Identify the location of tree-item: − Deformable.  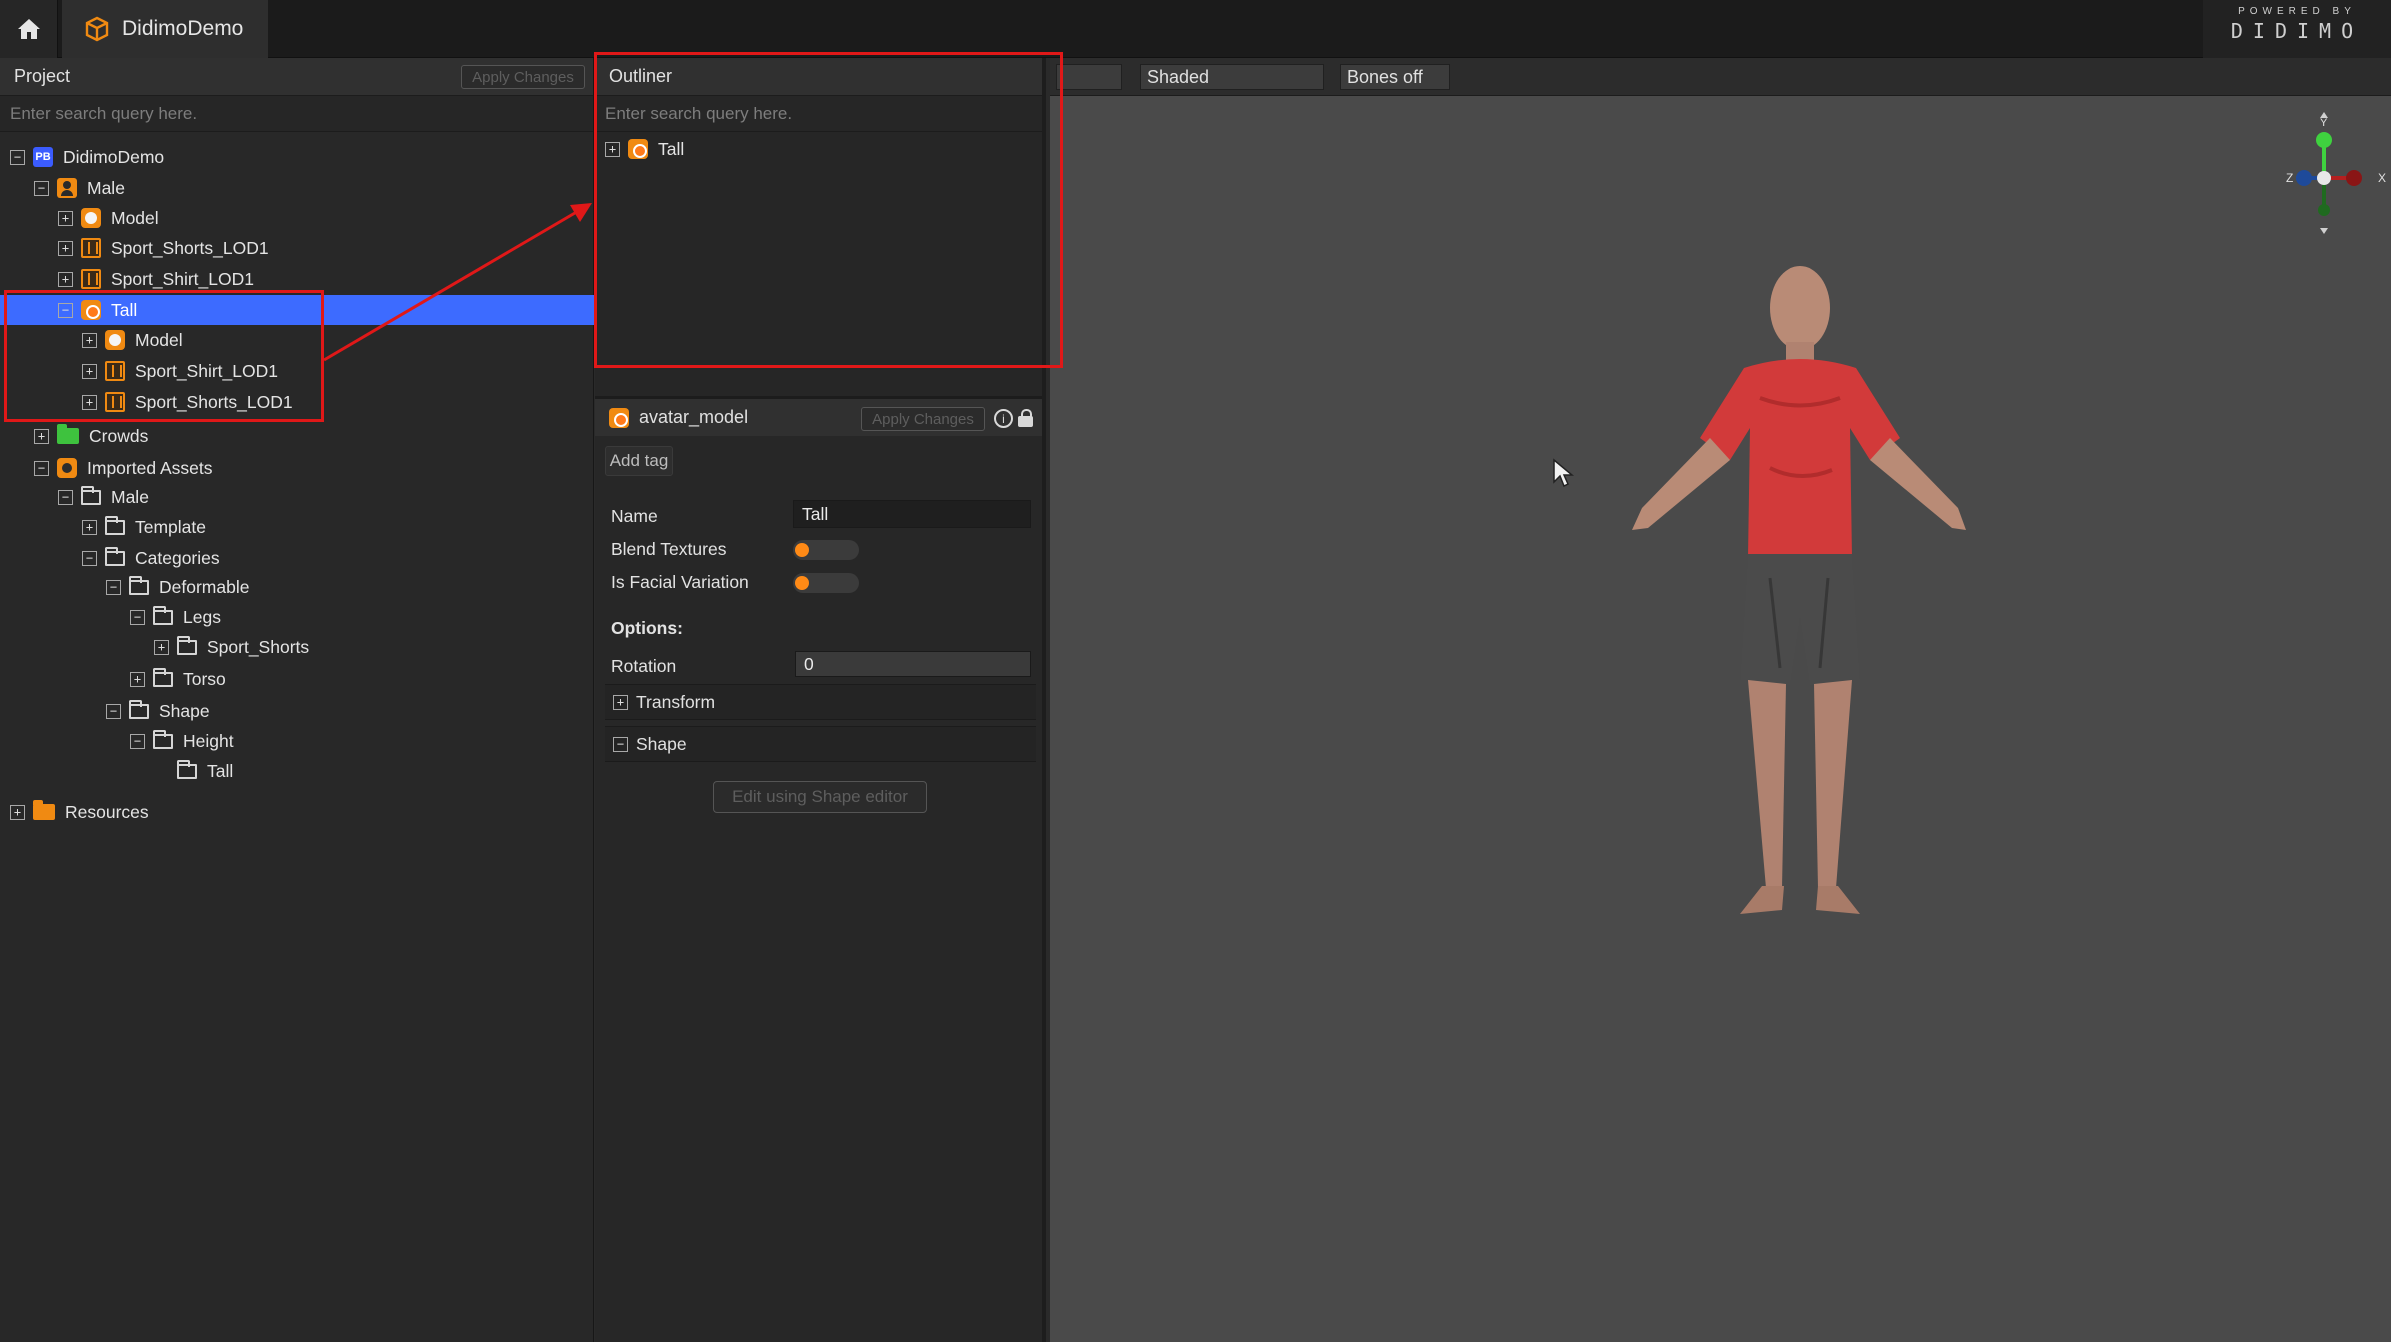
(297, 587).